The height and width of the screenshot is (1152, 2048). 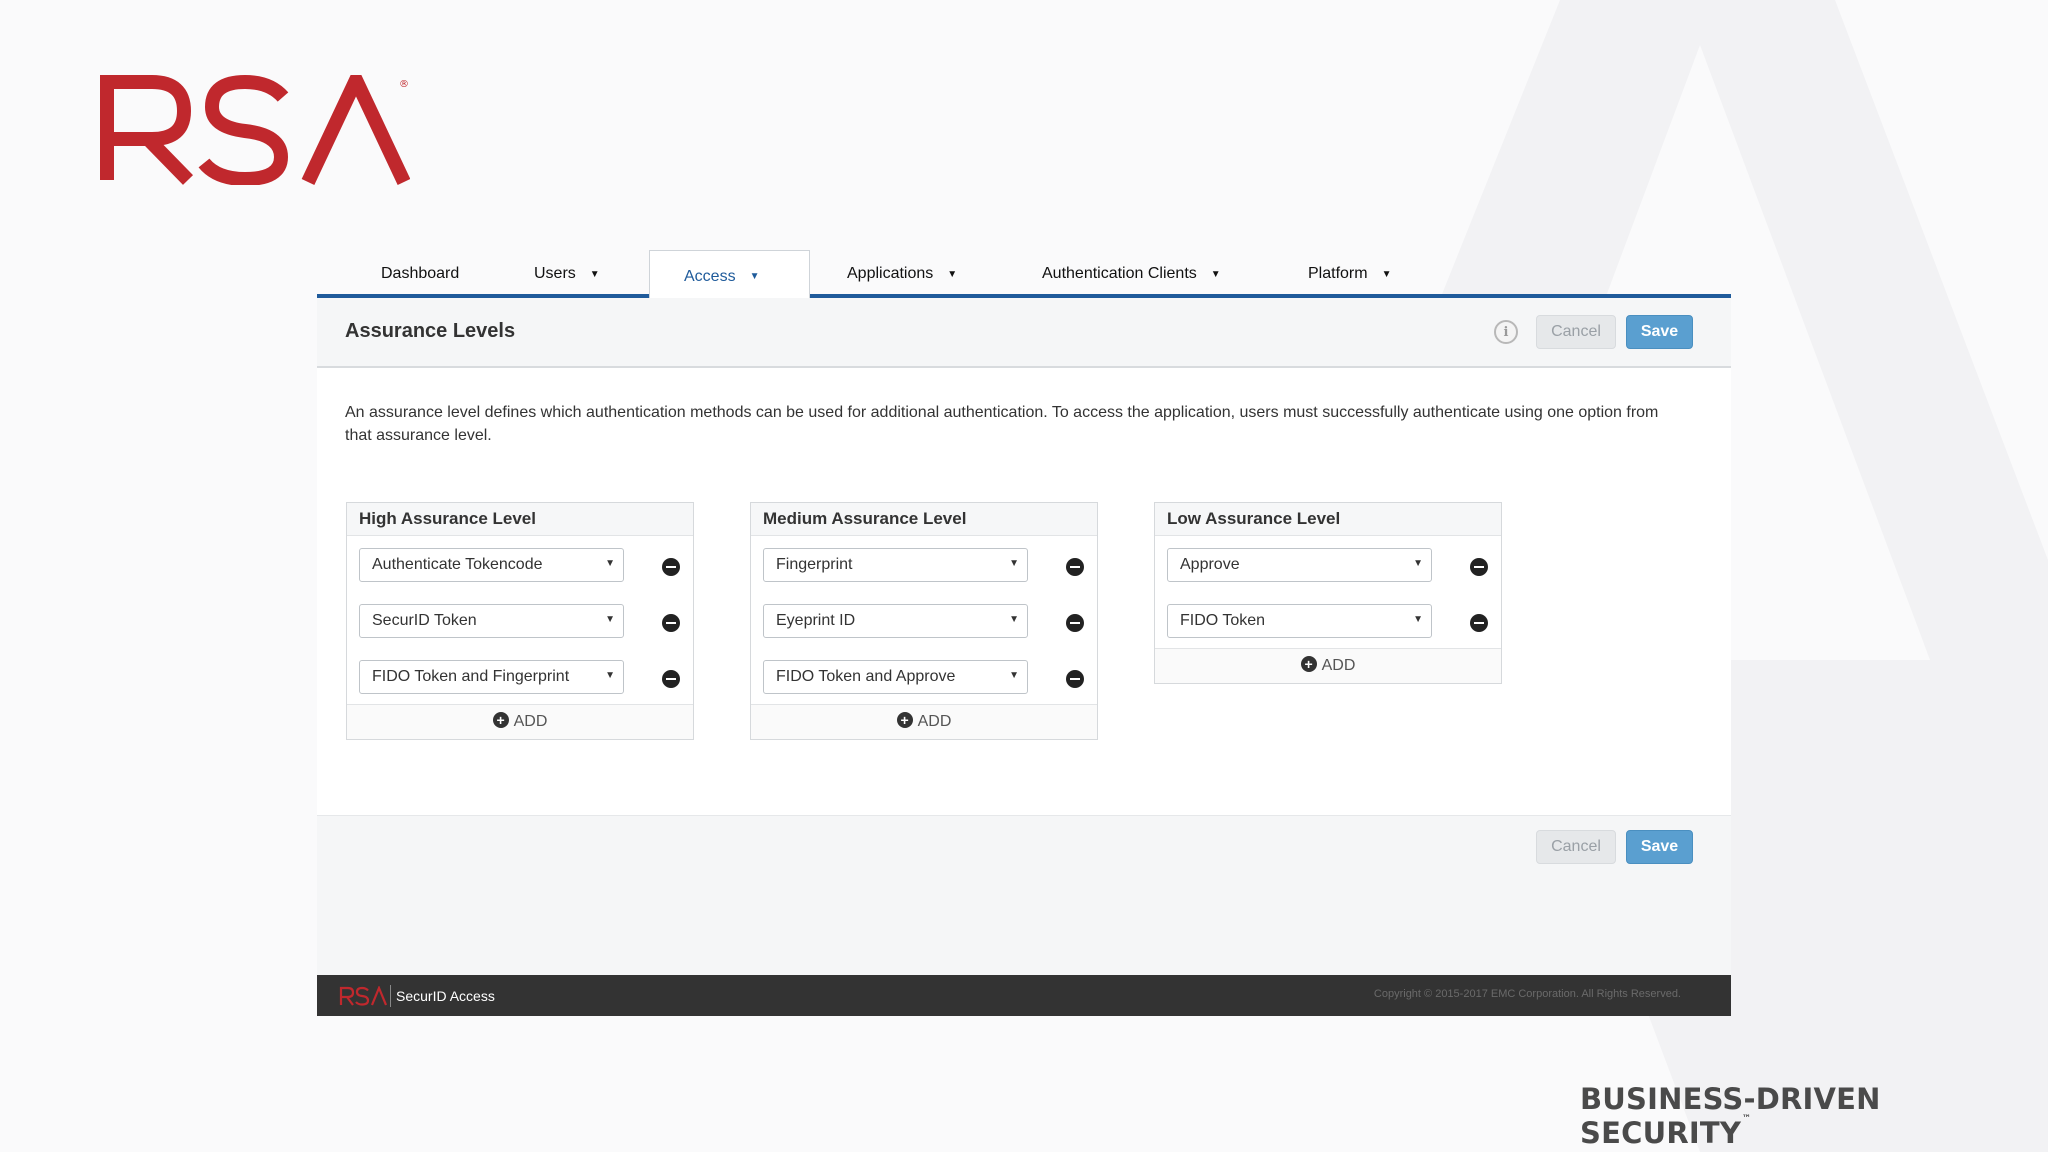 What do you see at coordinates (1576, 332) in the screenshot?
I see `cancel-button: Cancel` at bounding box center [1576, 332].